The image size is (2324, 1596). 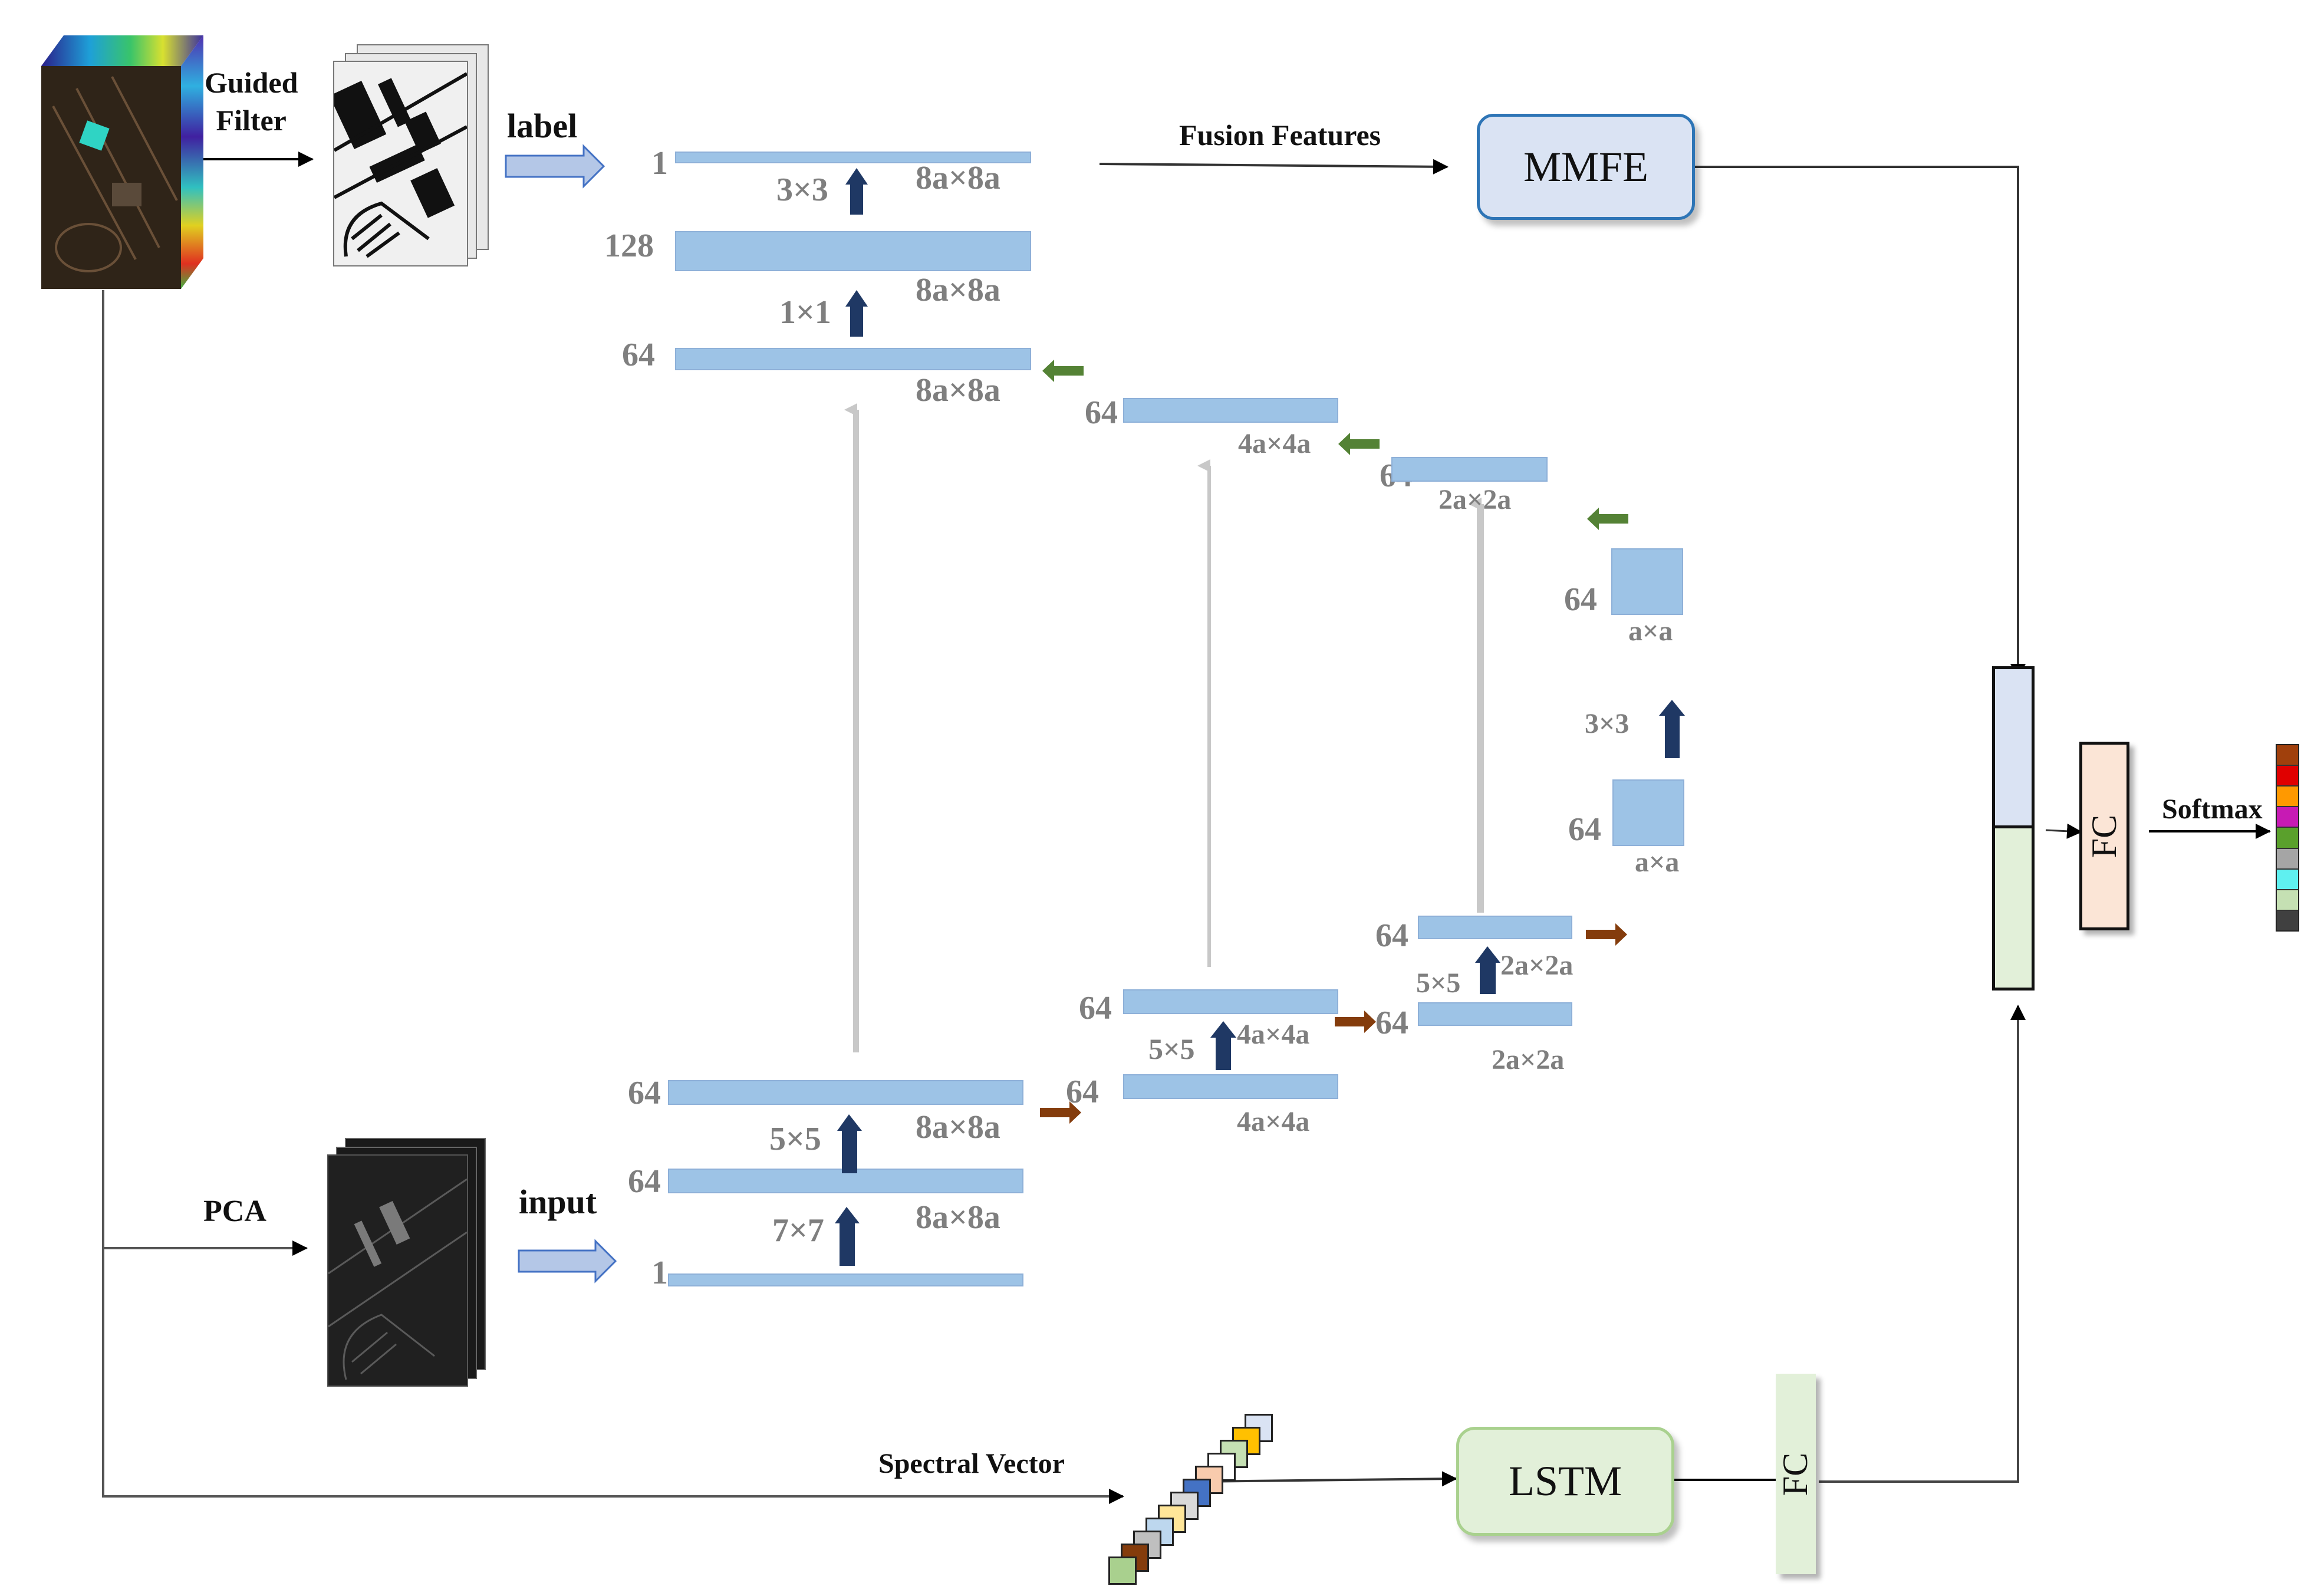 I want to click on conv-arrow-enc-5x5-b, so click(x=1223, y=1045).